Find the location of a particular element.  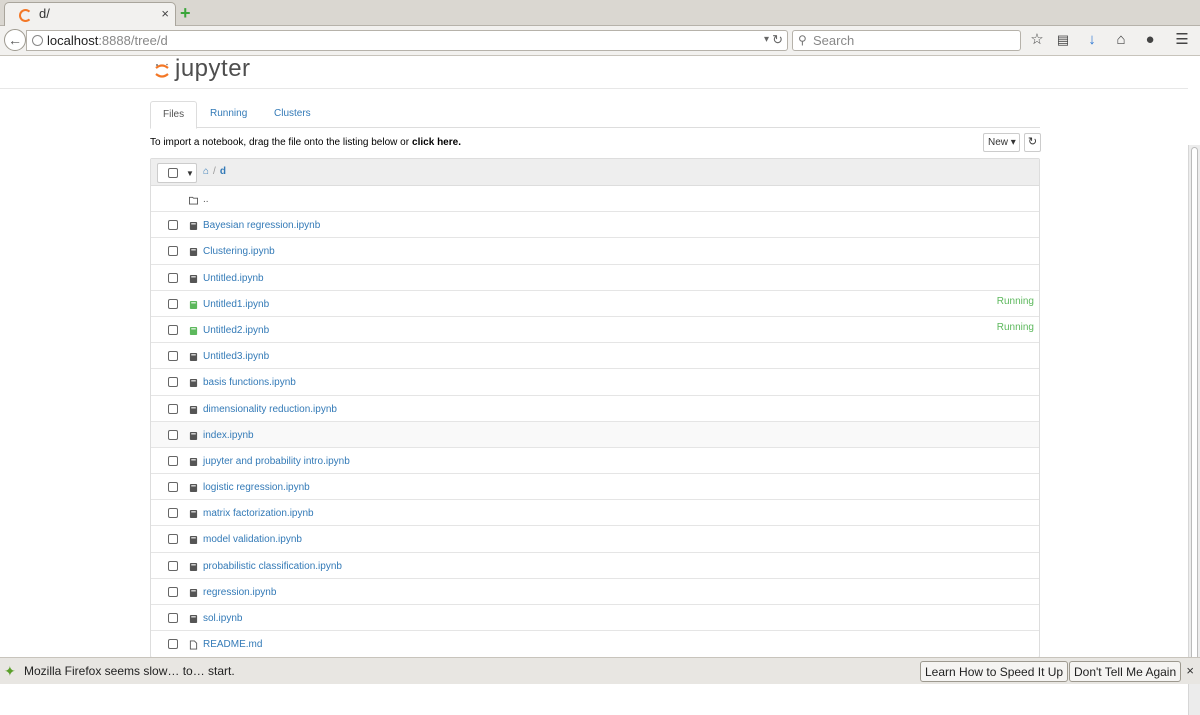

file-row: sol.ipynb is located at coordinates (595, 618).